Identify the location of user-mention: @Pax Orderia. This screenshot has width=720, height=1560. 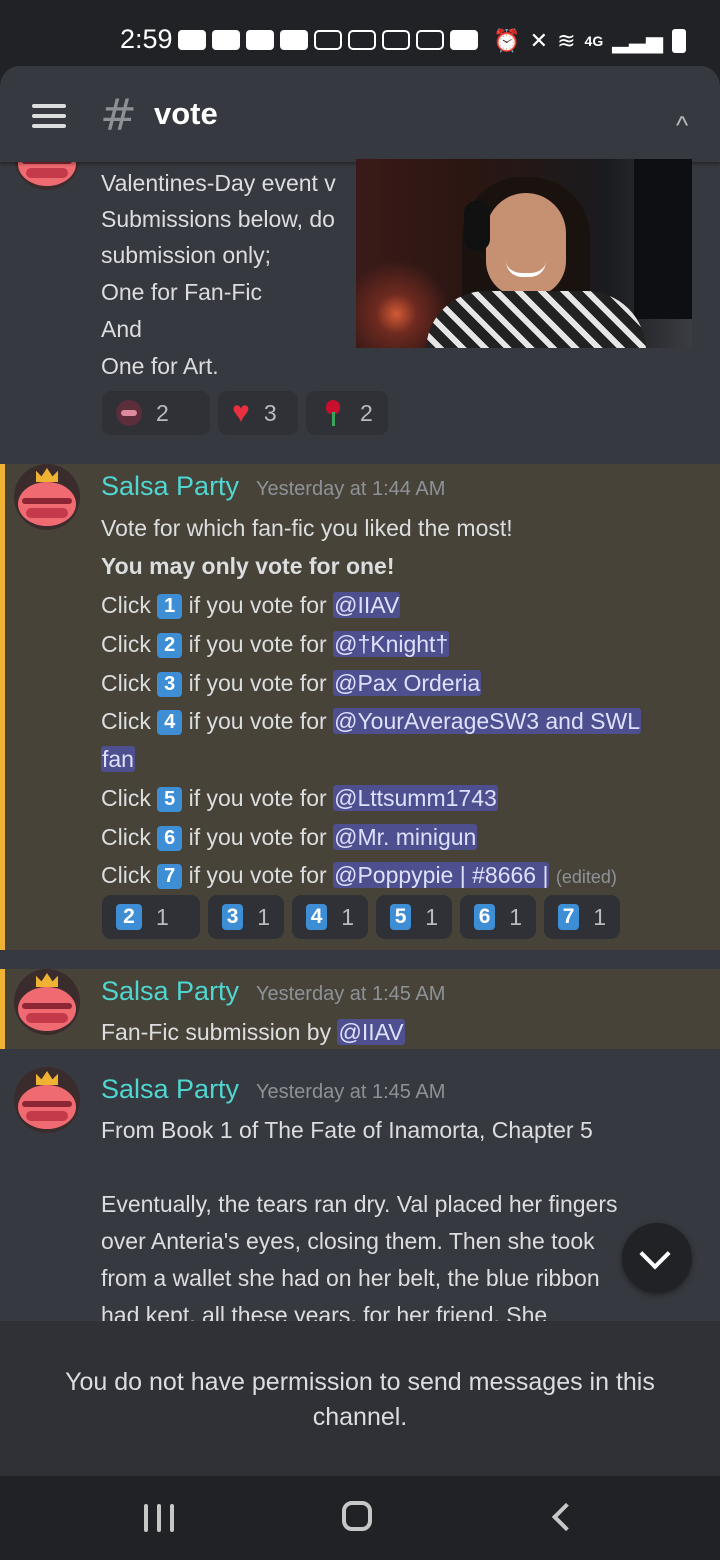
(407, 683).